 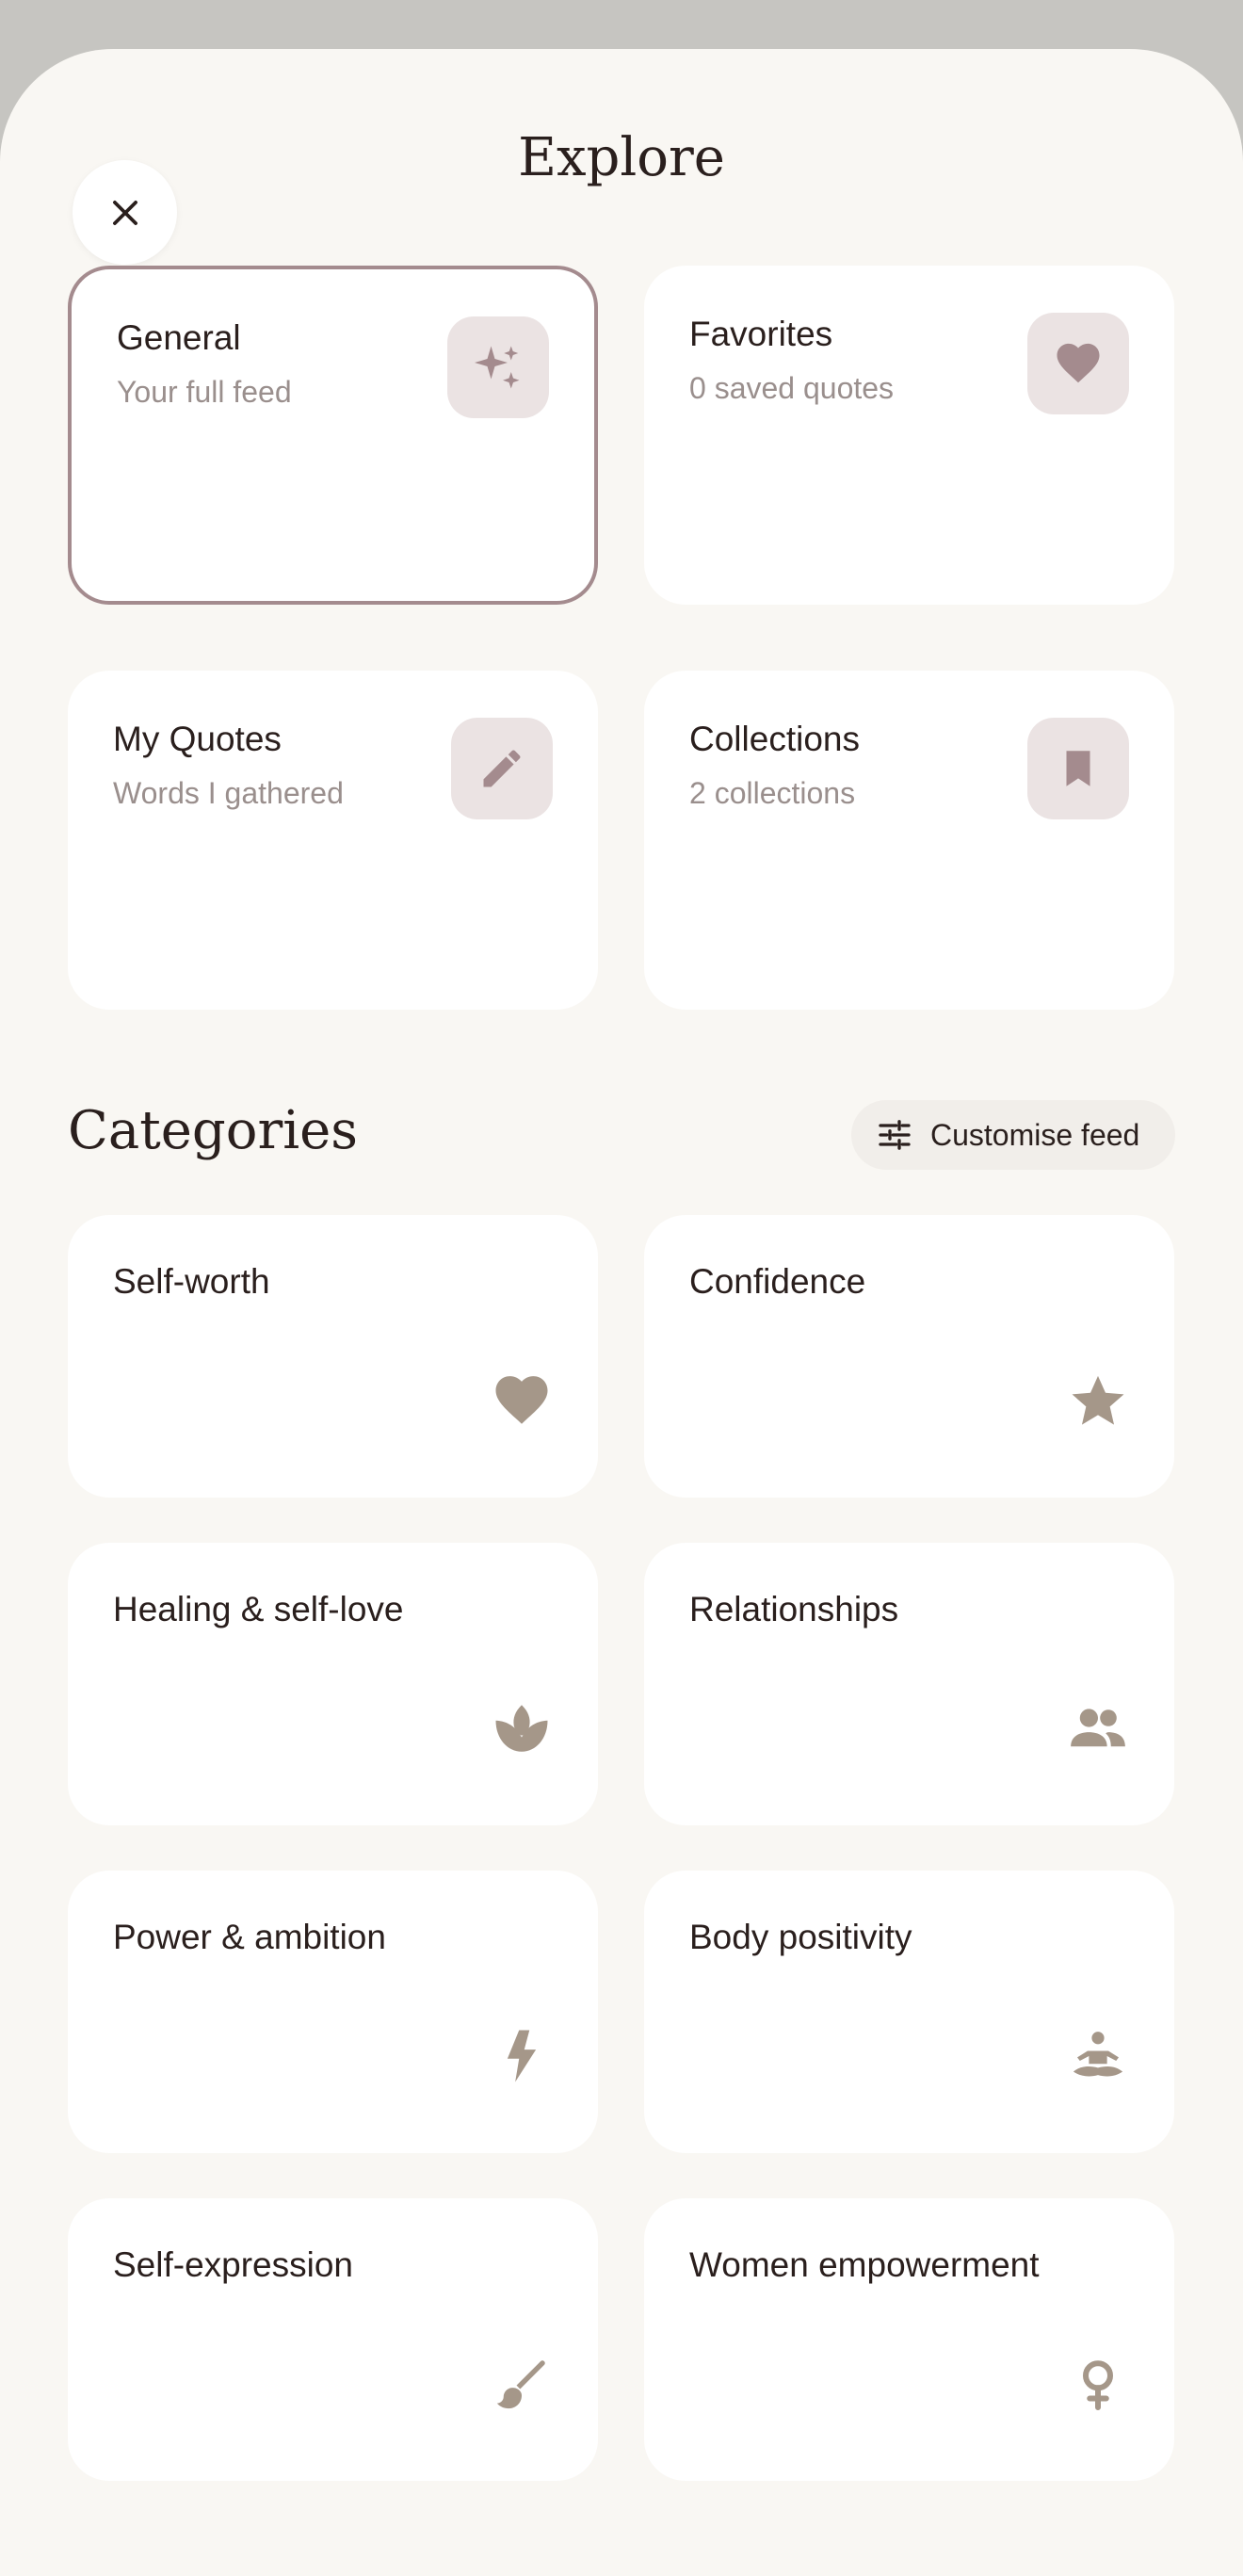 I want to click on feed-card-subtitle: Your full feed, so click(x=204, y=392).